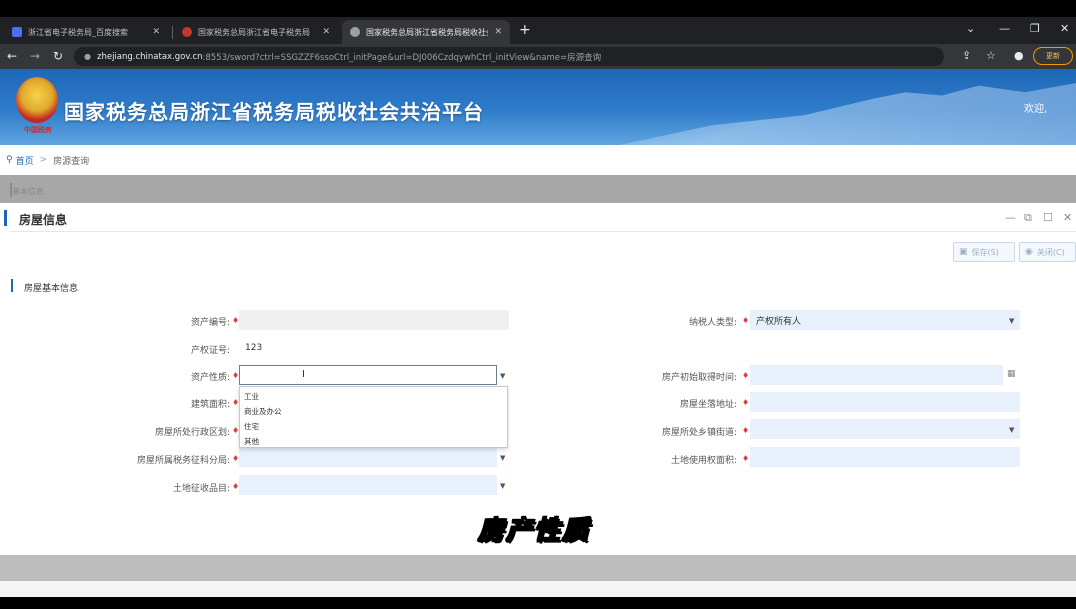 The height and width of the screenshot is (609, 1076). What do you see at coordinates (1035, 28) in the screenshot?
I see `restore-window-button: ❐` at bounding box center [1035, 28].